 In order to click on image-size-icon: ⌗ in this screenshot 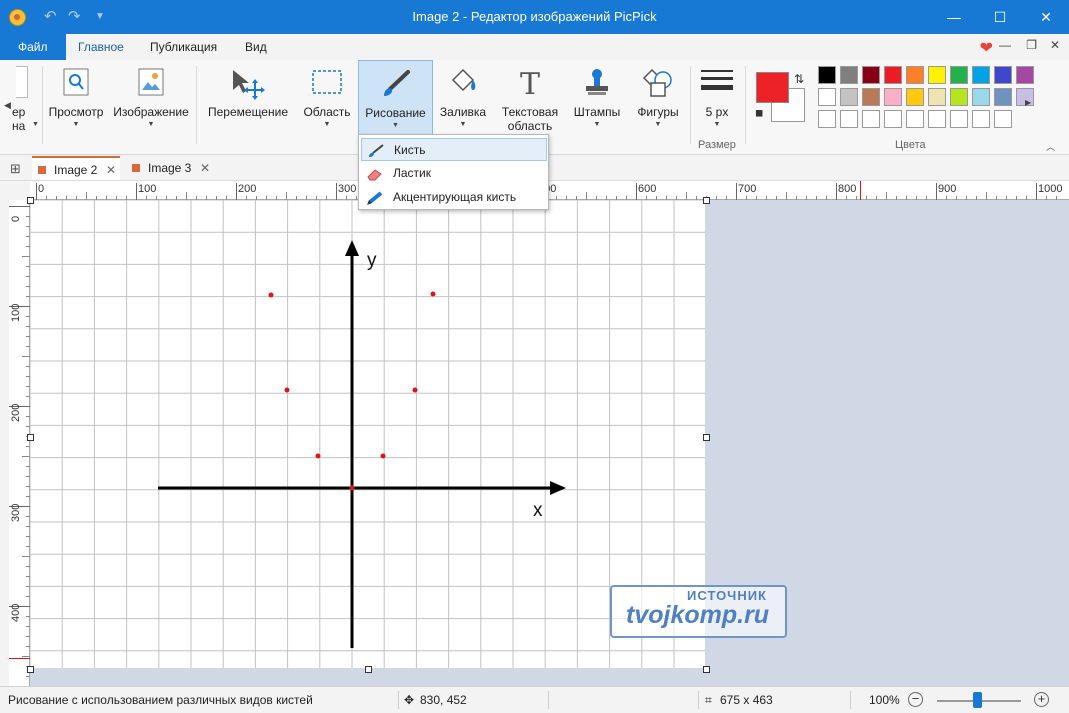, I will do `click(708, 700)`.